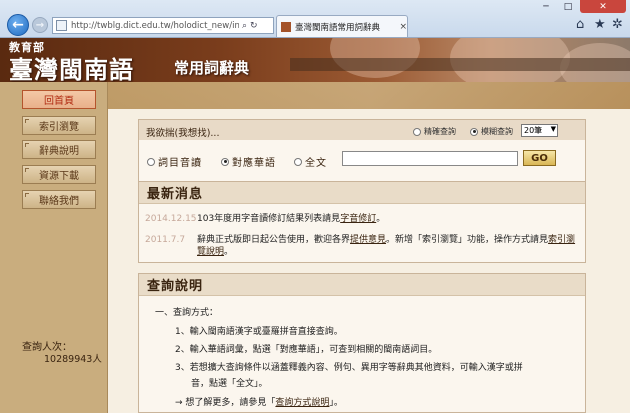 The height and width of the screenshot is (413, 630). What do you see at coordinates (362, 130) in the screenshot?
I see `search-header: 我欲揣(我想找)... 精確查詢 模糊查詢 20筆 ▼` at bounding box center [362, 130].